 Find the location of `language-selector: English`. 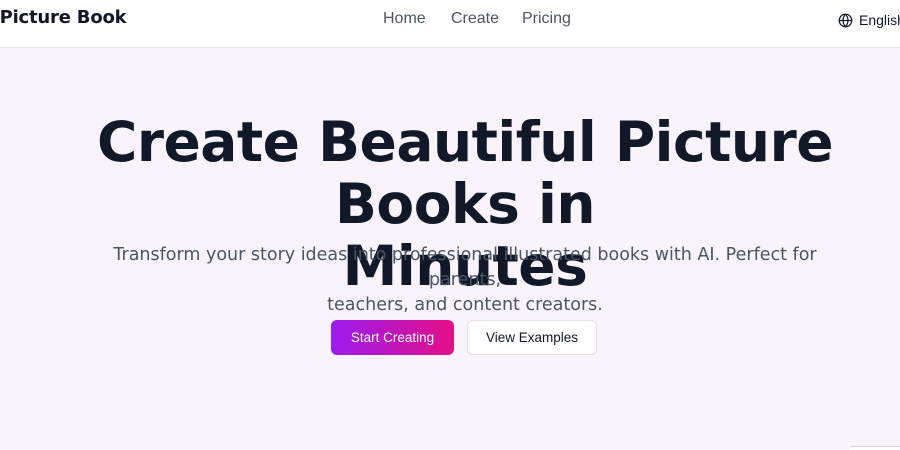

language-selector: English is located at coordinates (869, 20).